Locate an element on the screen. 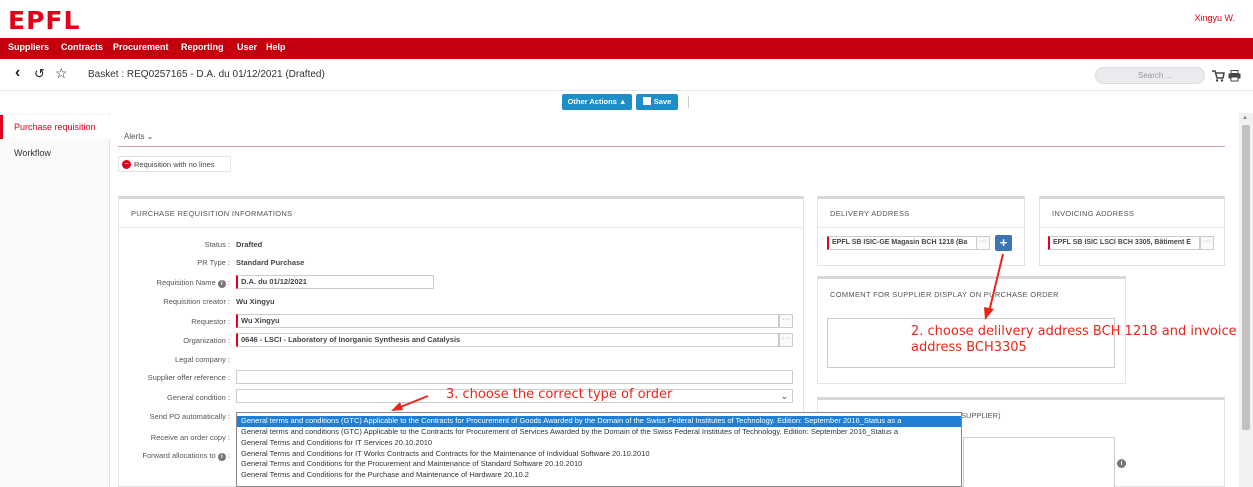 The height and width of the screenshot is (487, 1253). action-bar: Other Actions ▲ Save is located at coordinates (626, 102).